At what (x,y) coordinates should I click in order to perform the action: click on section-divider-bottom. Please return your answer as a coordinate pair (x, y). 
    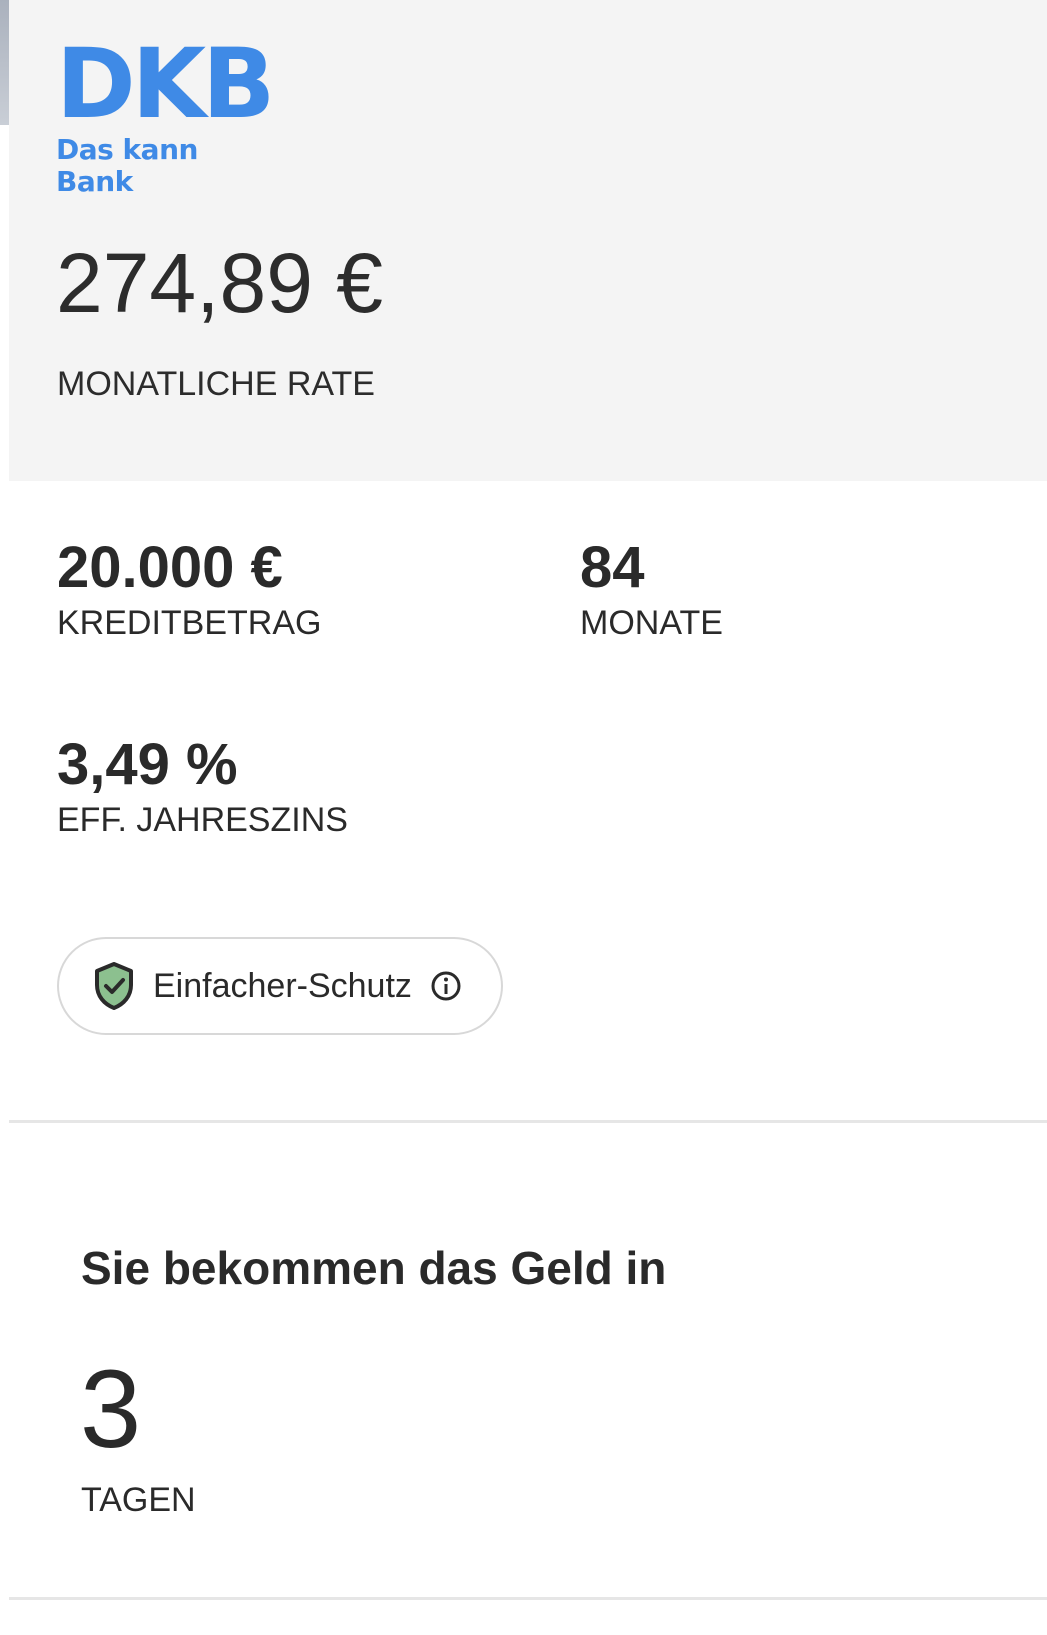
    Looking at the image, I should click on (528, 1598).